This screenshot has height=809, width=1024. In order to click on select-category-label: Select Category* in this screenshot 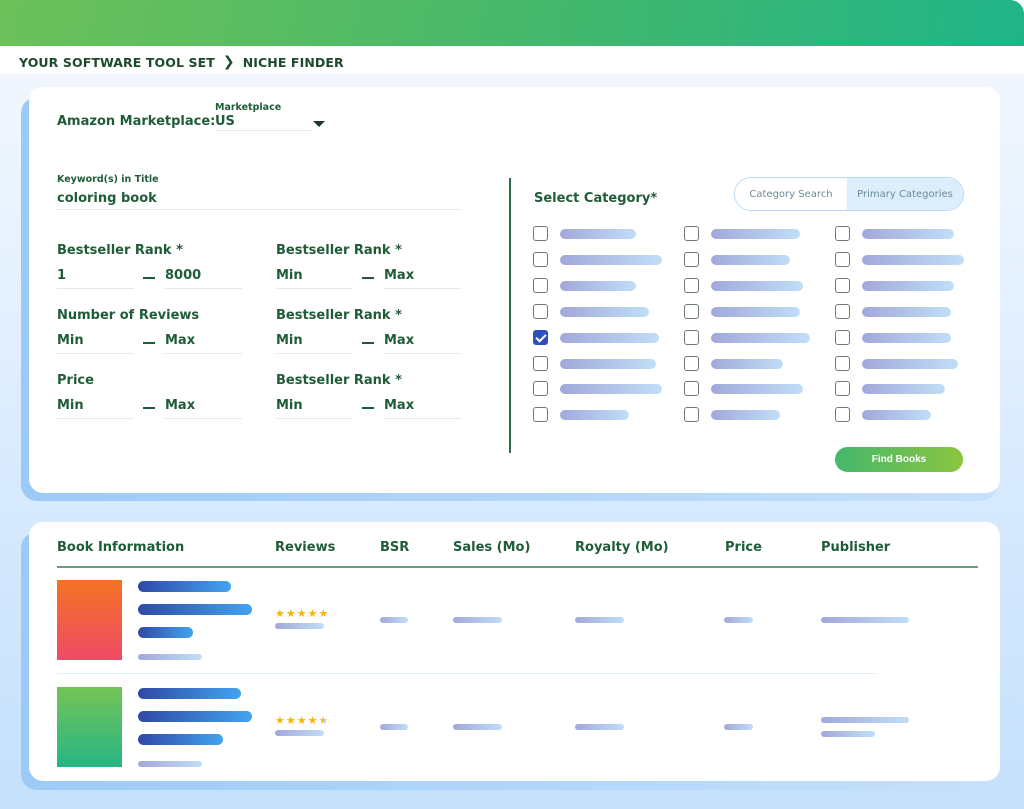, I will do `click(596, 198)`.